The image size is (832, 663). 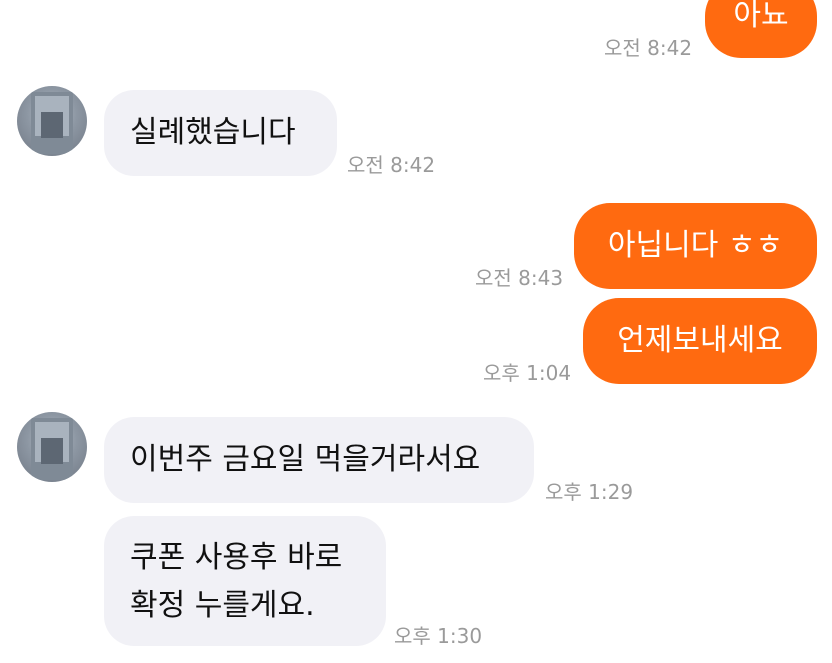 I want to click on message-timestamp: 오후 1:30, so click(x=438, y=636).